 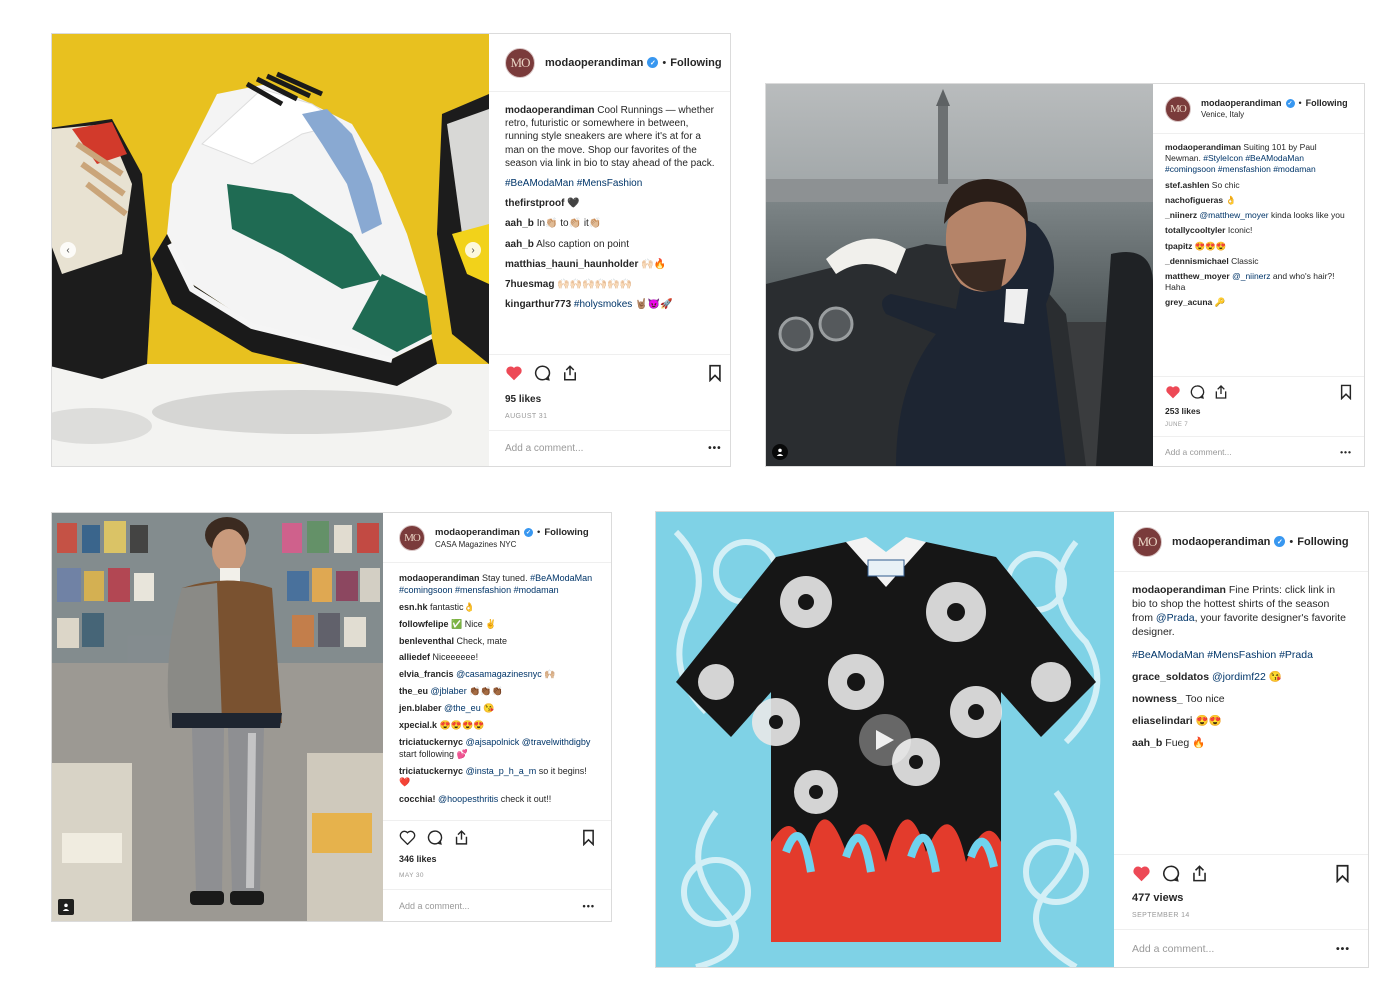 What do you see at coordinates (1175, 618) in the screenshot?
I see `caption-mention: @Prada` at bounding box center [1175, 618].